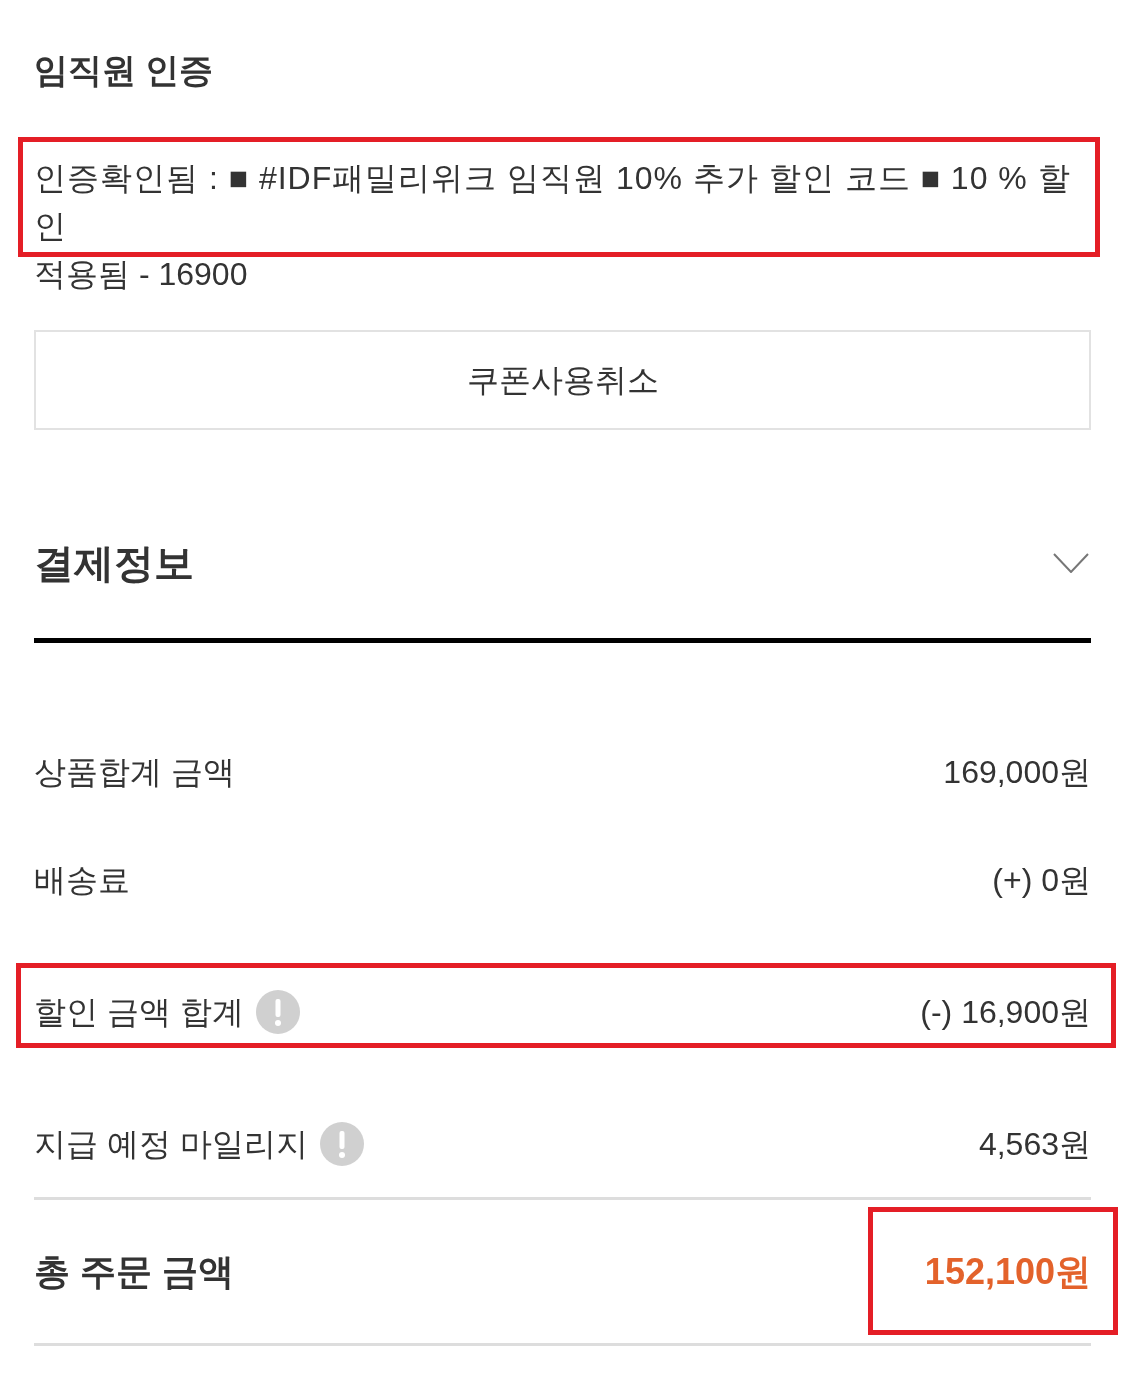 The image size is (1125, 1398). What do you see at coordinates (82, 880) in the screenshot?
I see `summary-label: 배송료` at bounding box center [82, 880].